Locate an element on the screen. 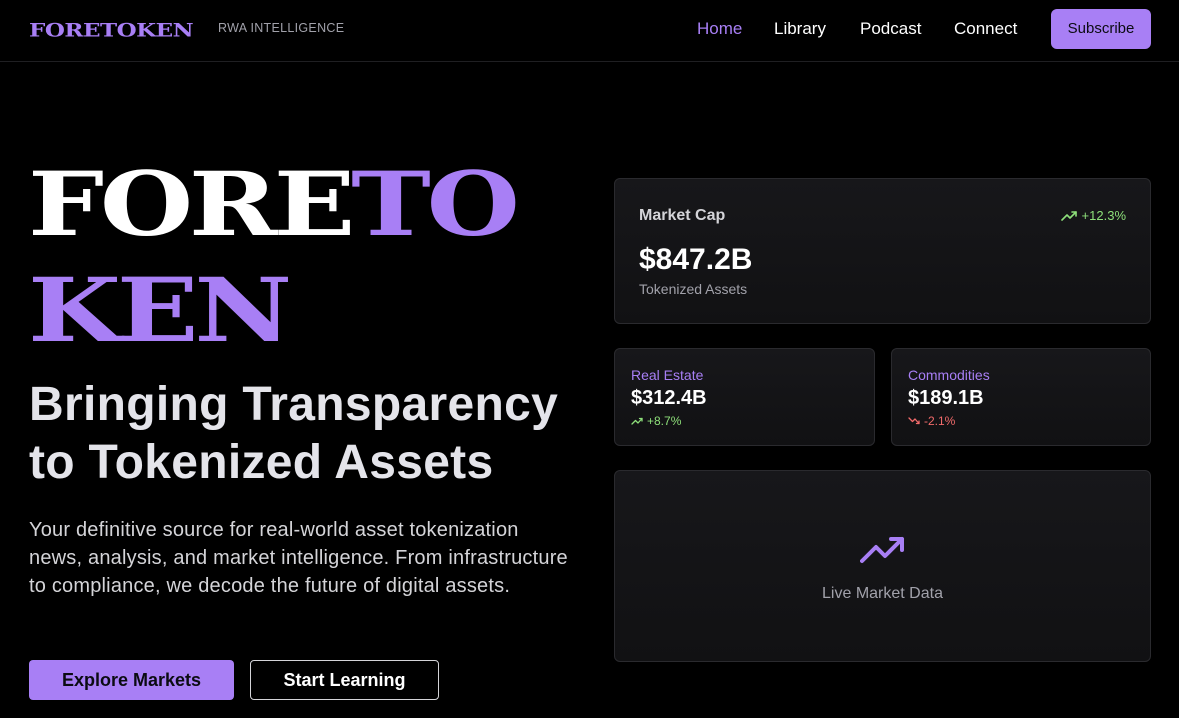  market-cap-value: $847.2B is located at coordinates (696, 259).